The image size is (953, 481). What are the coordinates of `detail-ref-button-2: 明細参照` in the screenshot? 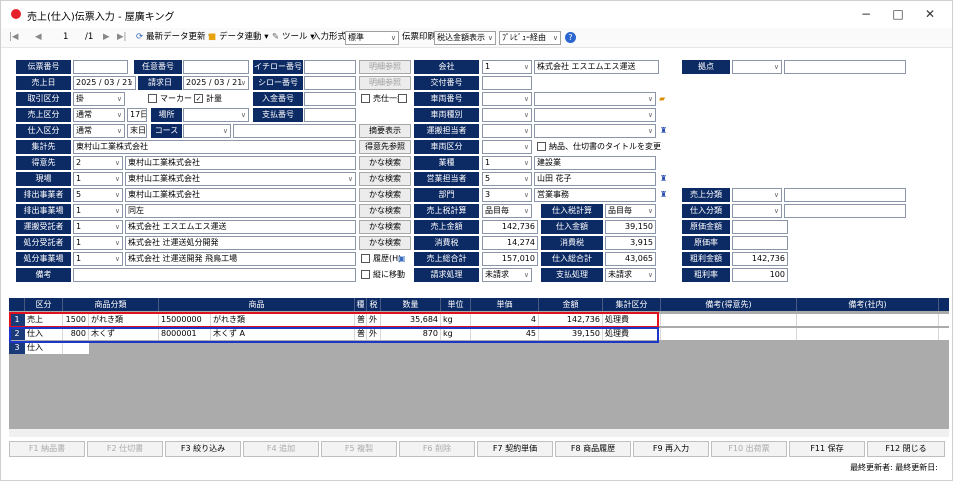 It's located at (385, 83).